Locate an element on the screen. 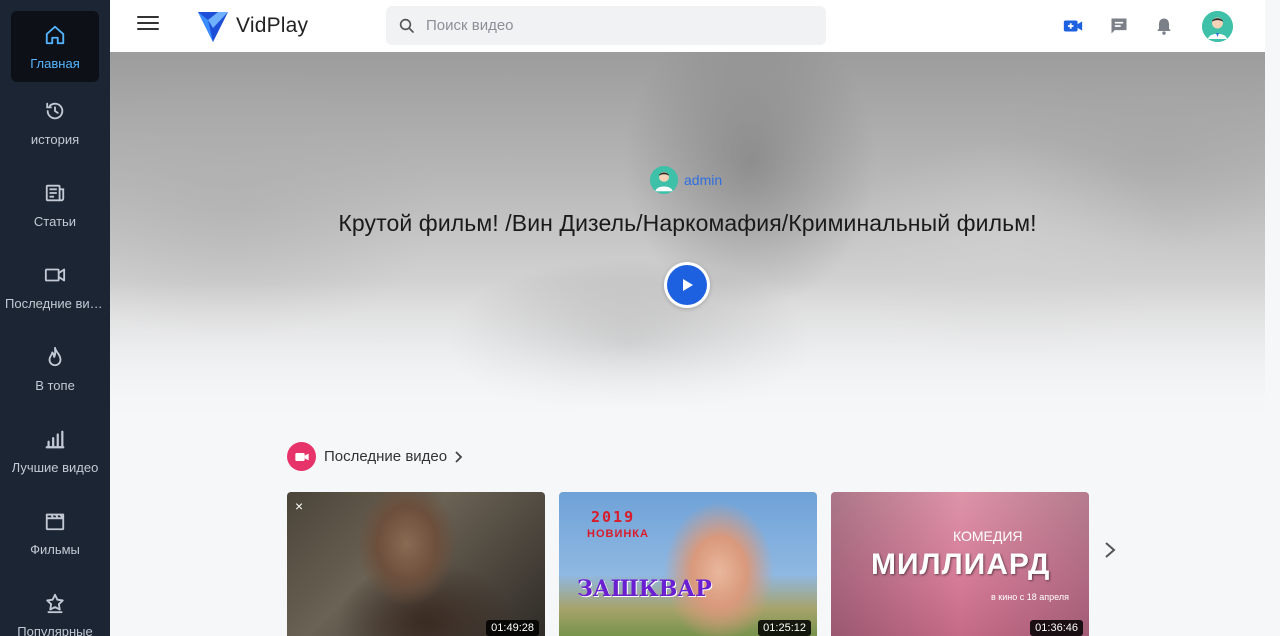 Image resolution: width=1280 pixels, height=636 pixels. section-title: Последние видео is located at coordinates (386, 456).